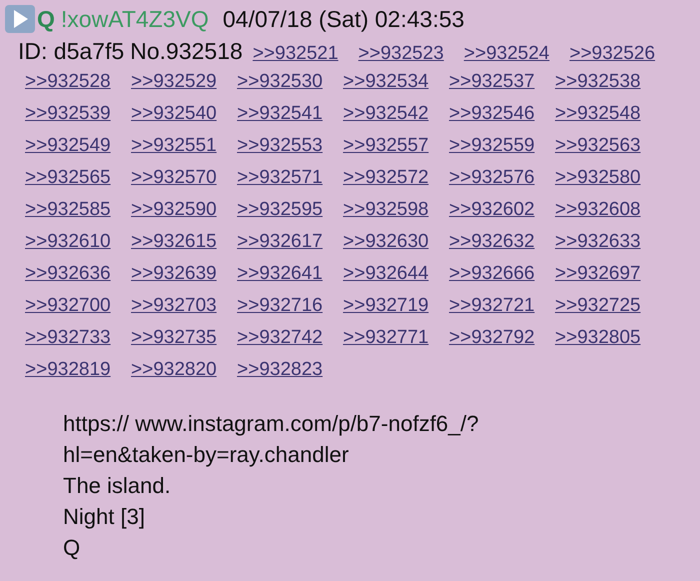  I want to click on reply-link: >>932735, so click(174, 337).